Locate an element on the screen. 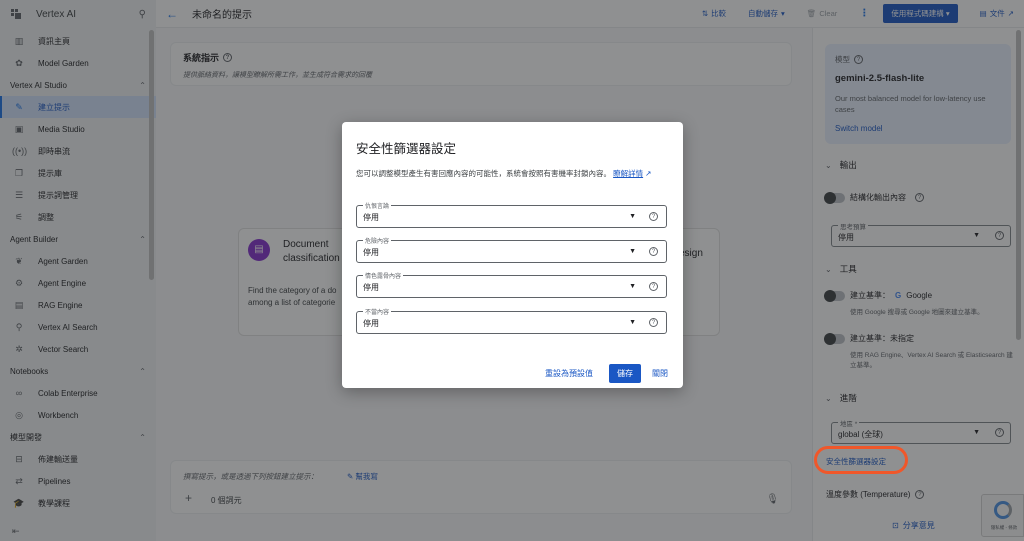  close-button: 關閉 is located at coordinates (660, 373).